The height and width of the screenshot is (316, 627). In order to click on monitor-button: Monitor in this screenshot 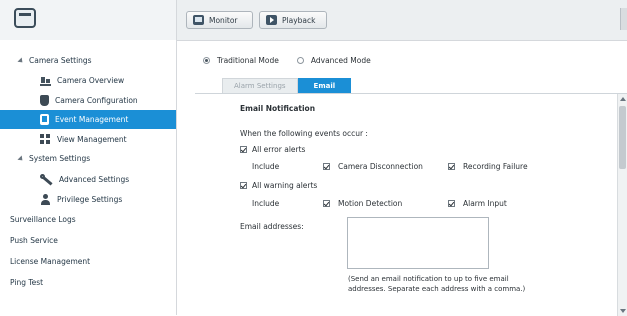, I will do `click(219, 20)`.